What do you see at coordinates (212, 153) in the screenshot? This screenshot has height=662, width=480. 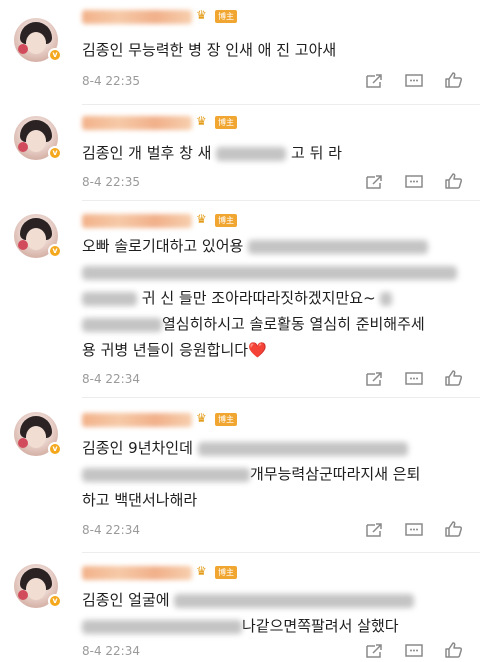 I see `comment-text: 김종인 개 벌후 창 새 고 뒤 라` at bounding box center [212, 153].